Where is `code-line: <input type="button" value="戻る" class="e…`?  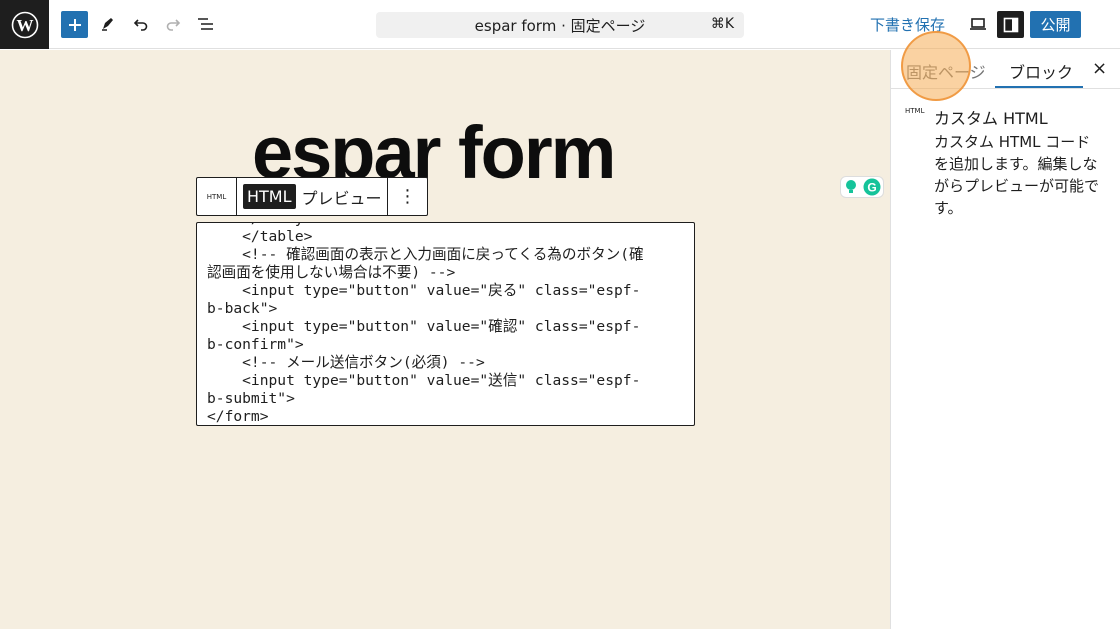 code-line: <input type="button" value="戻る" class="e… is located at coordinates (424, 290).